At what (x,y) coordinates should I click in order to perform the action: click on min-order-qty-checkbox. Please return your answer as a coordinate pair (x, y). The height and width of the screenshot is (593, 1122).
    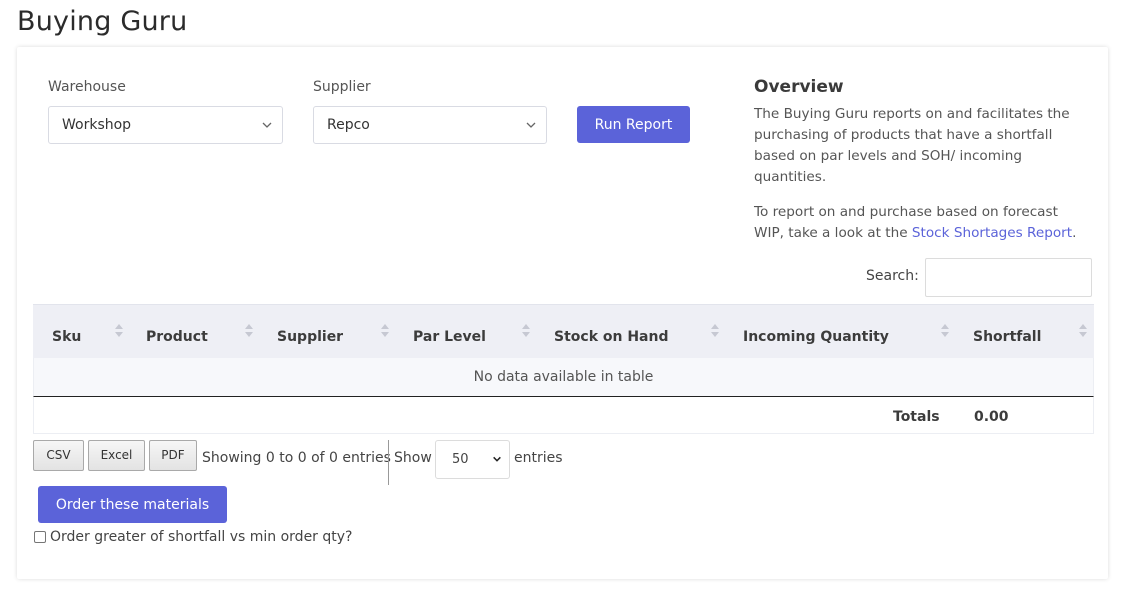
    Looking at the image, I should click on (40, 537).